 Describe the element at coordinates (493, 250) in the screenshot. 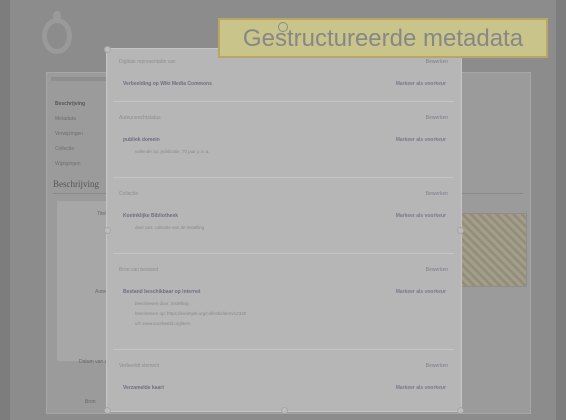

I see `map-thumbnail-image` at that location.